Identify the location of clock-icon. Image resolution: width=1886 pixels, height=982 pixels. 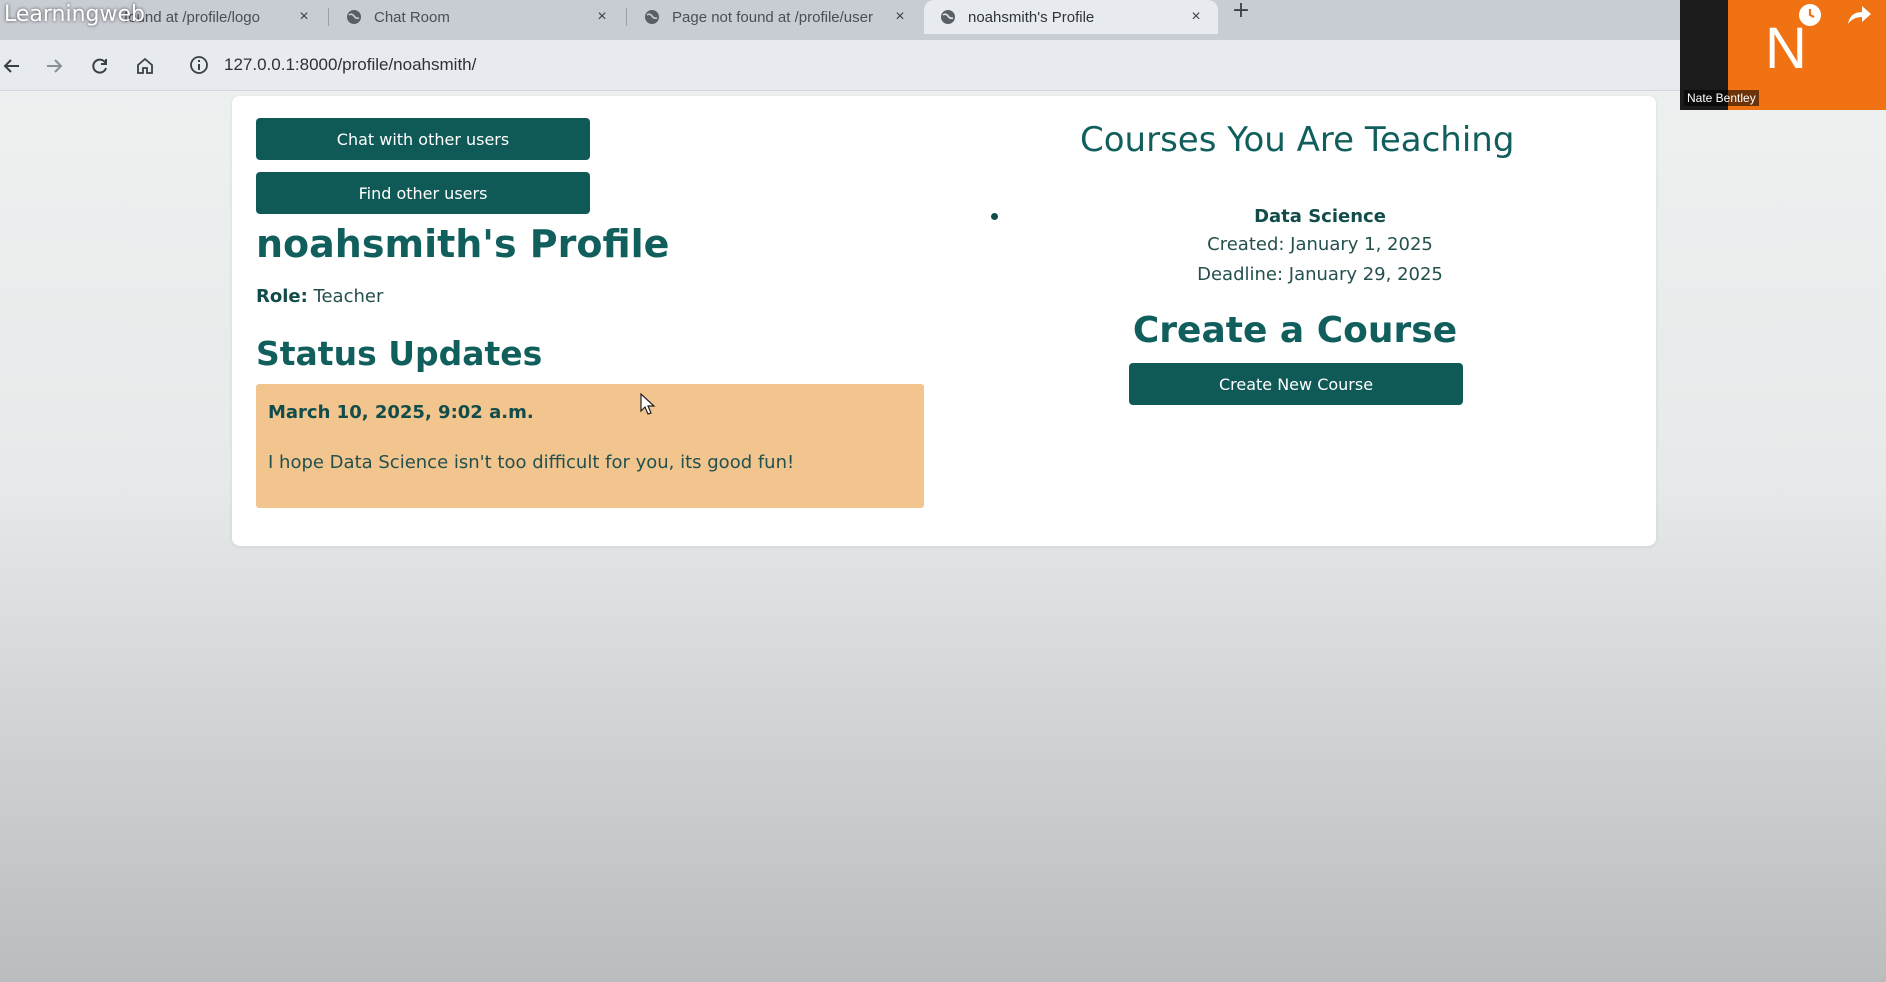
(1810, 15).